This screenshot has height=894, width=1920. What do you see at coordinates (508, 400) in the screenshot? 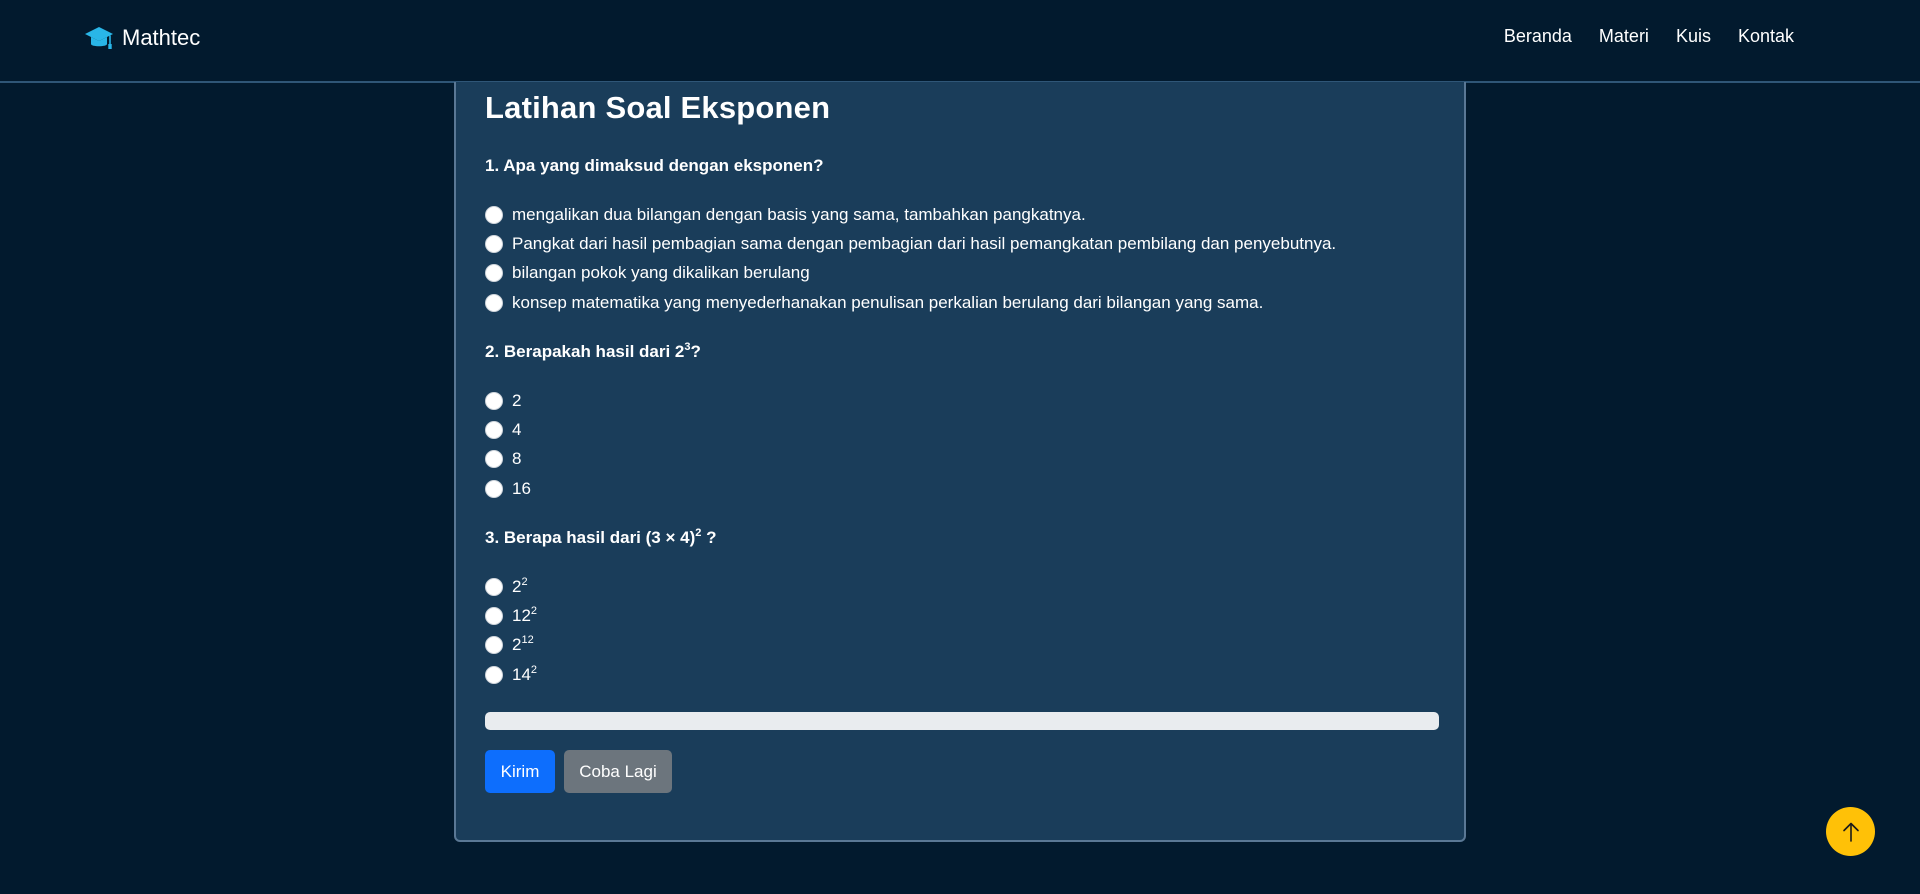
I see `answer-option: 2` at bounding box center [508, 400].